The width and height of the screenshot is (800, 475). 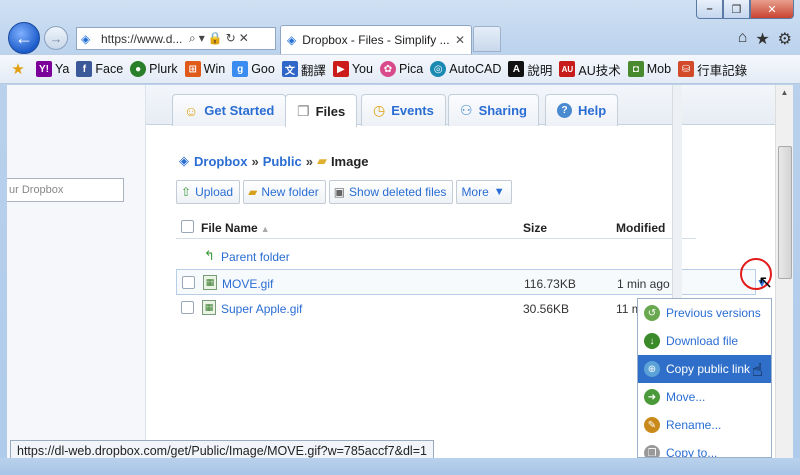 I want to click on favorite-link: 文翻譯, so click(x=303, y=69).